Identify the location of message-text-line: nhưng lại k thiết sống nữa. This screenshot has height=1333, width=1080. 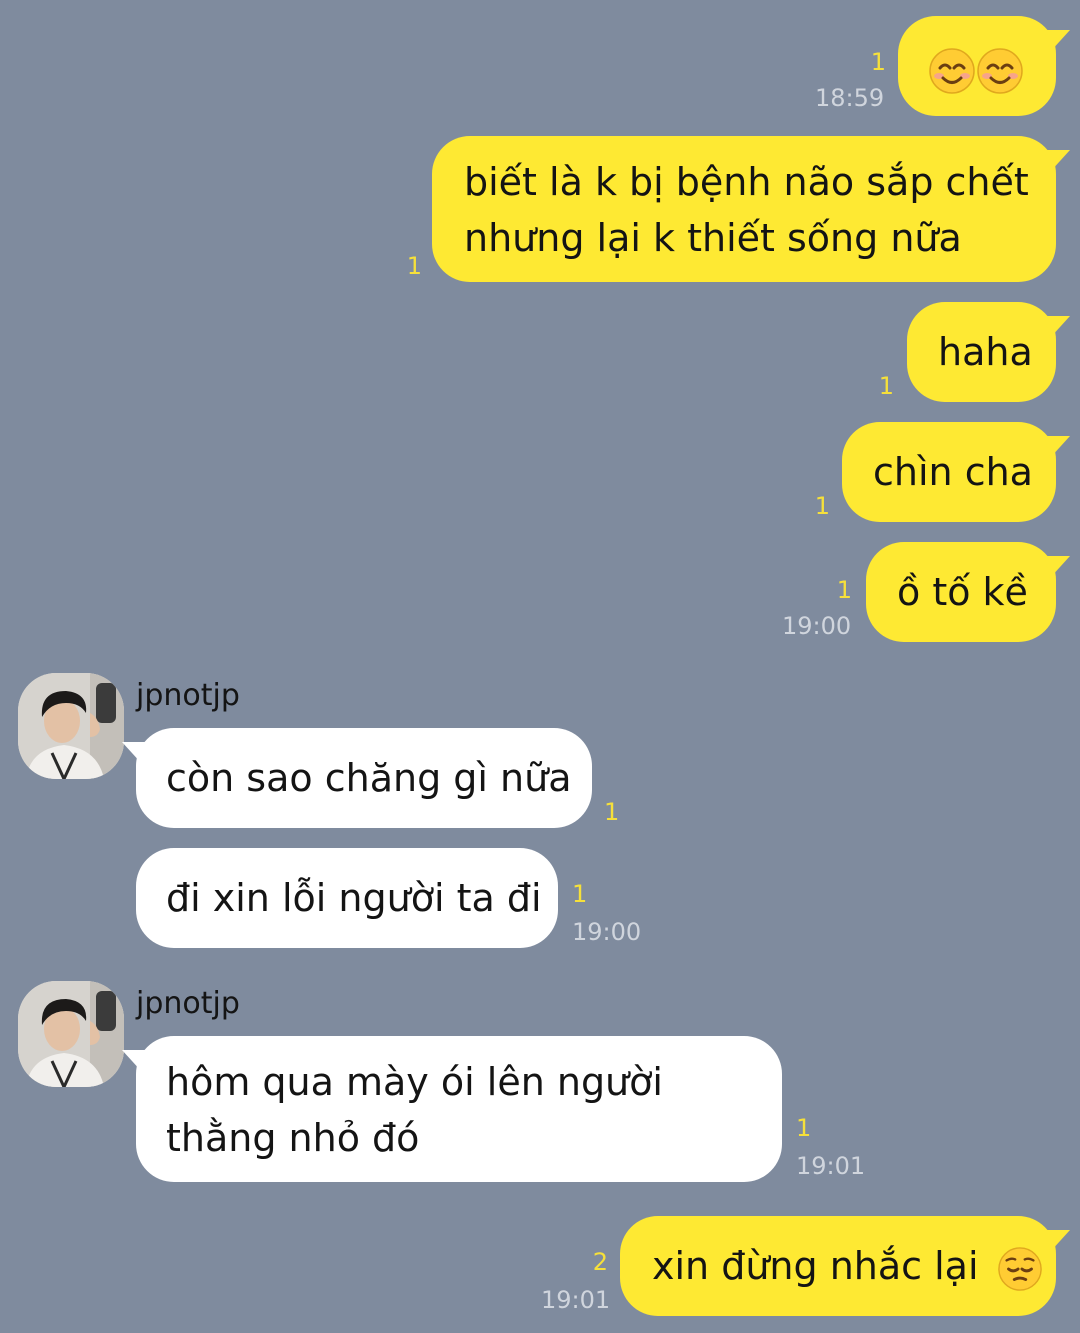
(713, 238).